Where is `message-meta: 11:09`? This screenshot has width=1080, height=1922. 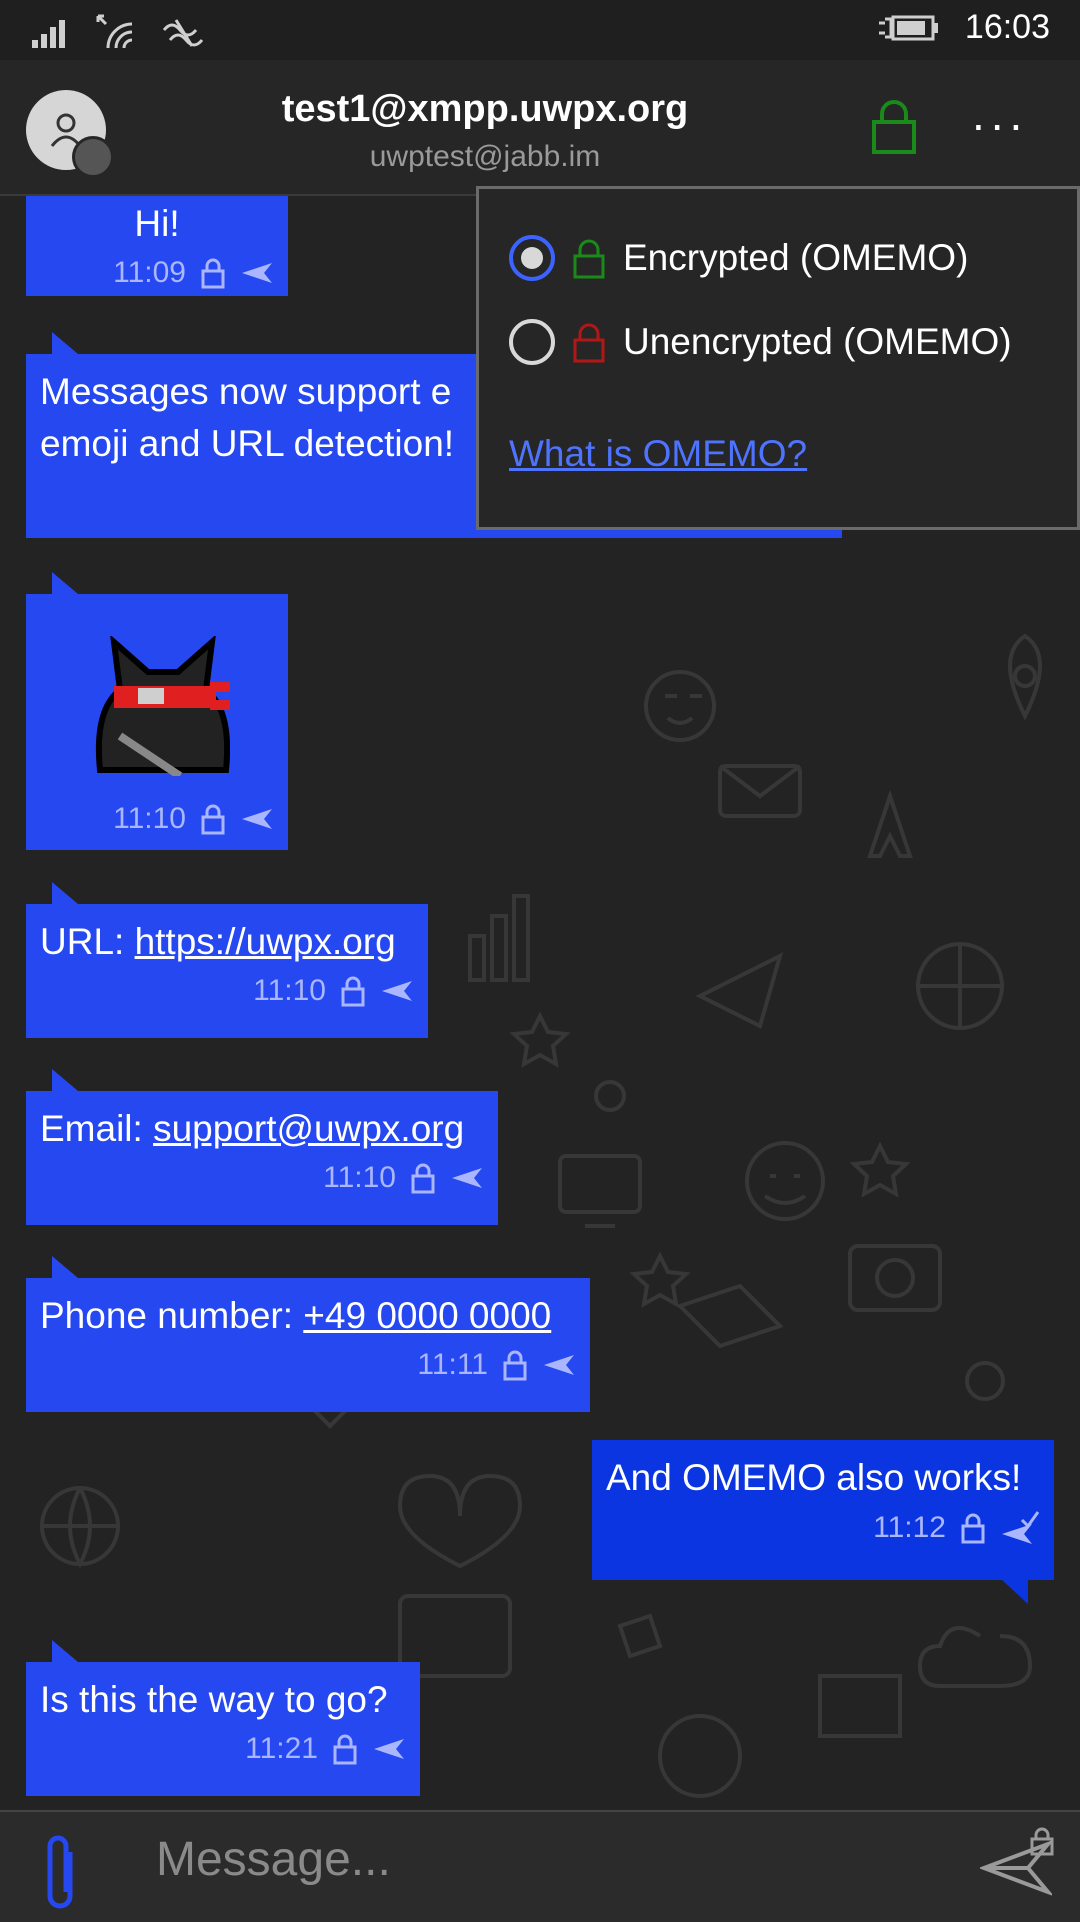 message-meta: 11:09 is located at coordinates (157, 273).